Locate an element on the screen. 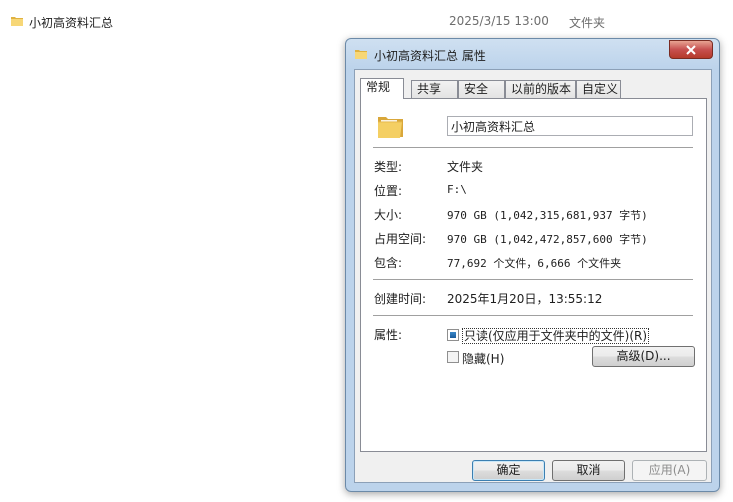 The width and height of the screenshot is (733, 502). readonly-checkbox is located at coordinates (453, 335).